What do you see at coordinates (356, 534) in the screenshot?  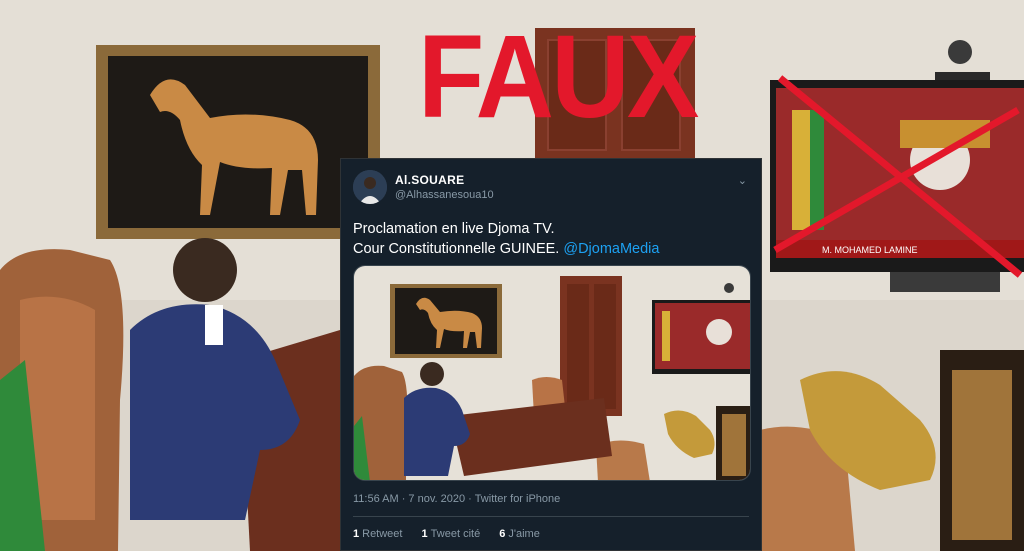 I see `retweet-count-value: 1` at bounding box center [356, 534].